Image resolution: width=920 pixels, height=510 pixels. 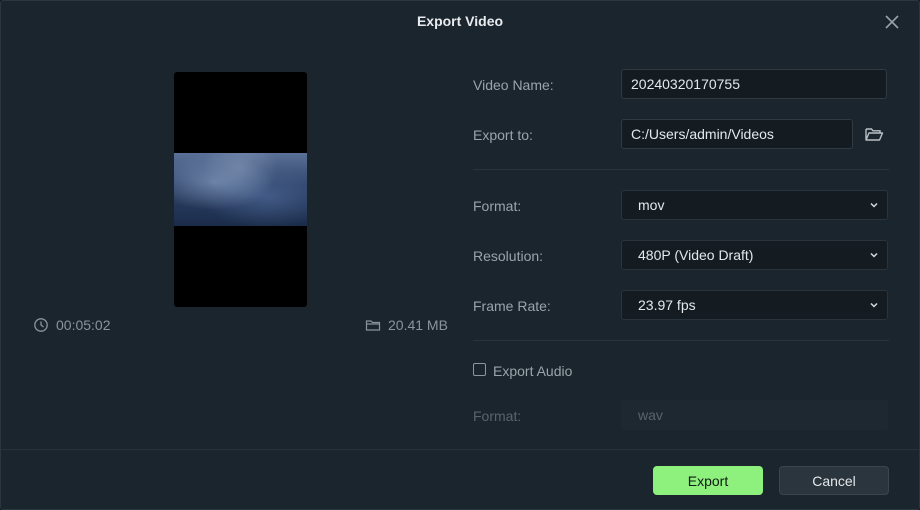 What do you see at coordinates (892, 22) in the screenshot?
I see `close-icon` at bounding box center [892, 22].